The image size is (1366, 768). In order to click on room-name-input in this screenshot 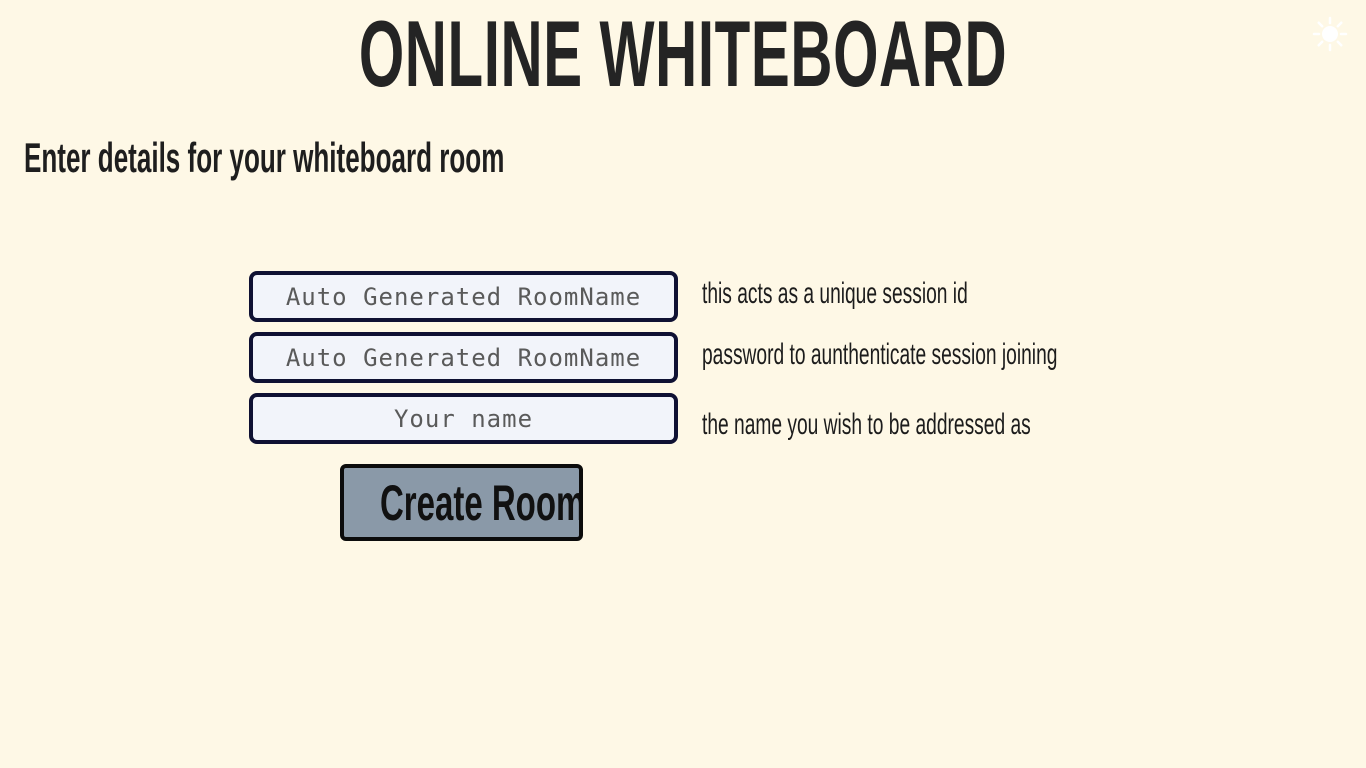, I will do `click(463, 296)`.